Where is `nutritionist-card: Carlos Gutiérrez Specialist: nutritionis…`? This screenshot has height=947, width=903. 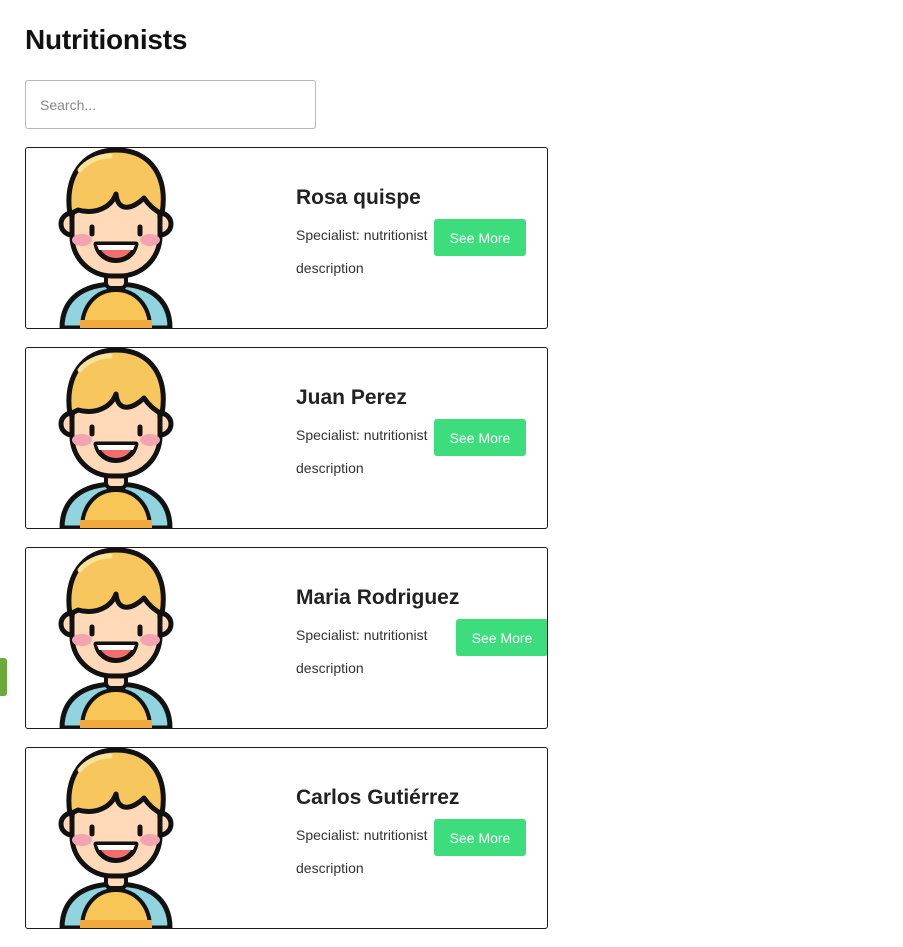
nutritionist-card: Carlos Gutiérrez Specialist: nutritionis… is located at coordinates (286, 838).